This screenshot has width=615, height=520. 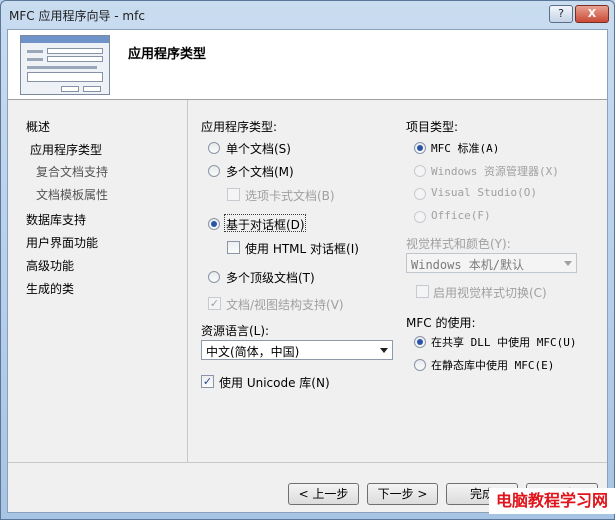 I want to click on radio-office, so click(x=420, y=217).